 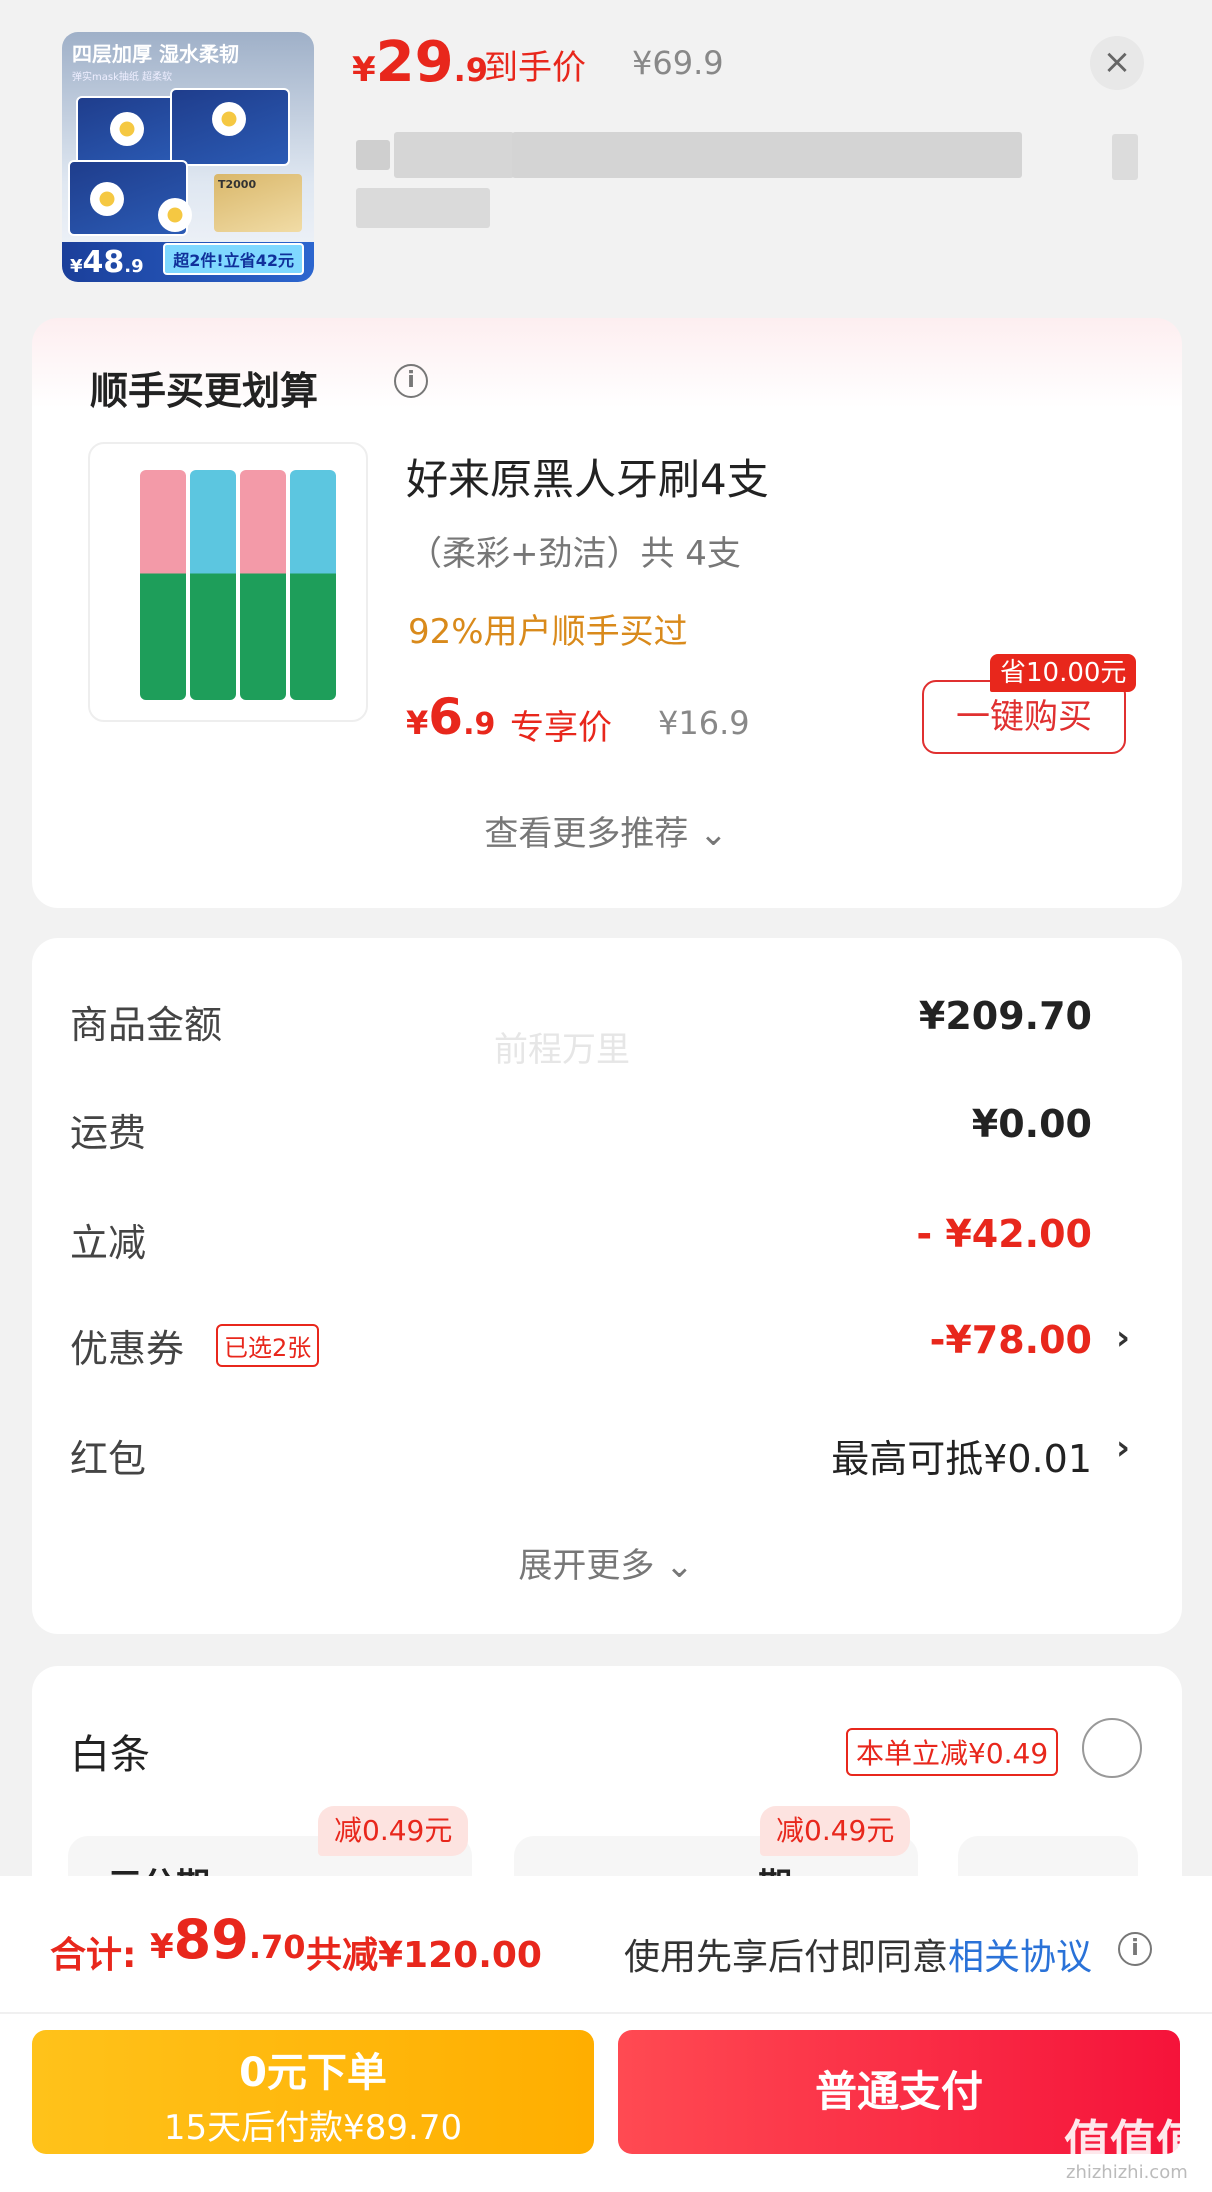 I want to click on recommend-item-name: 好来原黑人牙刷4支, so click(x=587, y=476).